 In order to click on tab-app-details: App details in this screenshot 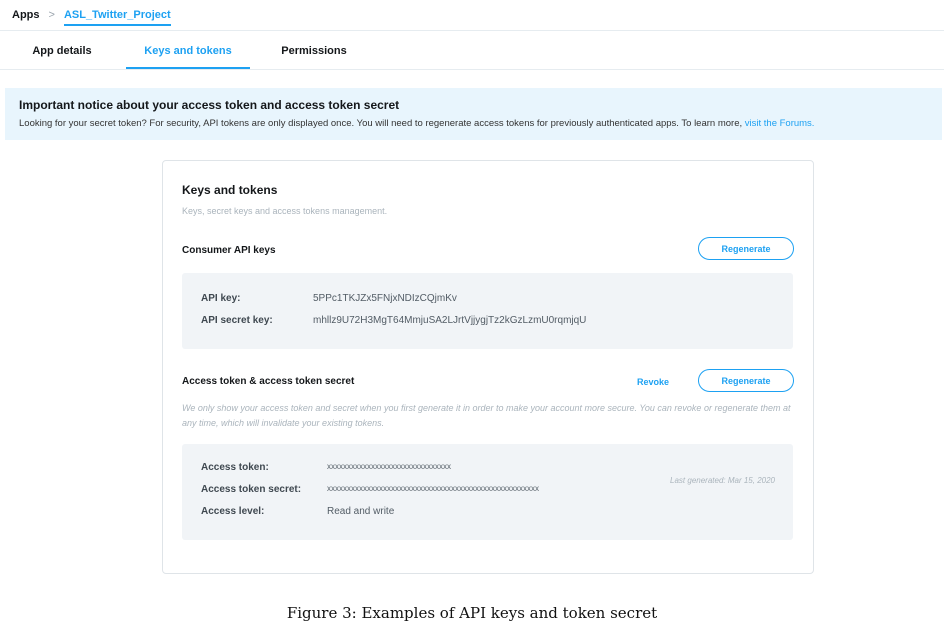, I will do `click(62, 51)`.